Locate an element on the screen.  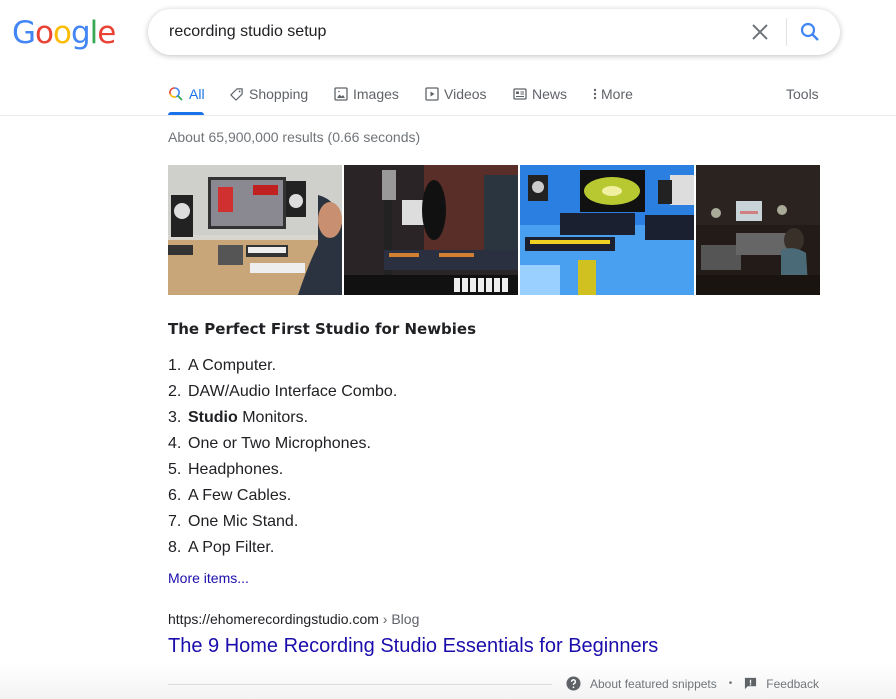
tab-images: Images is located at coordinates (366, 94).